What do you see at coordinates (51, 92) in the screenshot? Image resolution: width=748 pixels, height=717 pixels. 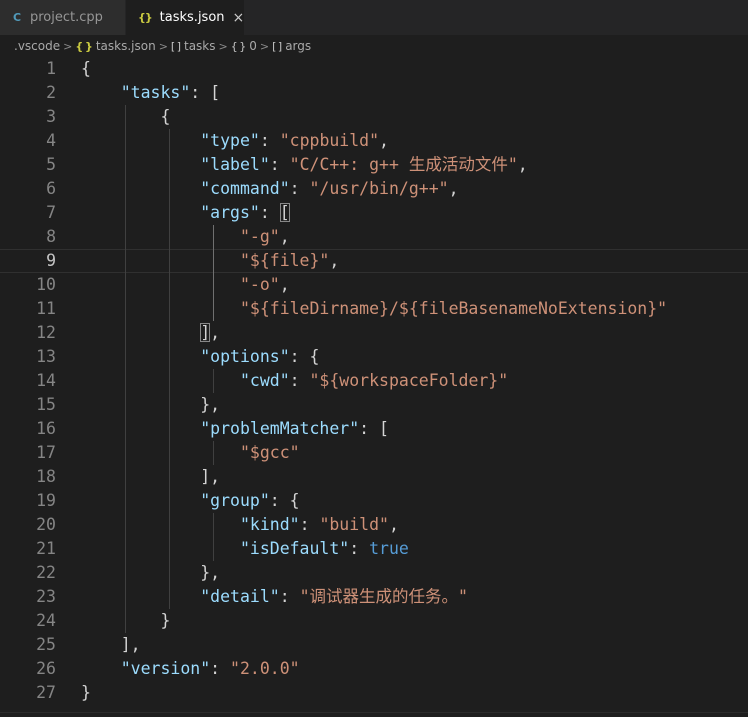 I see `line-number: 2` at bounding box center [51, 92].